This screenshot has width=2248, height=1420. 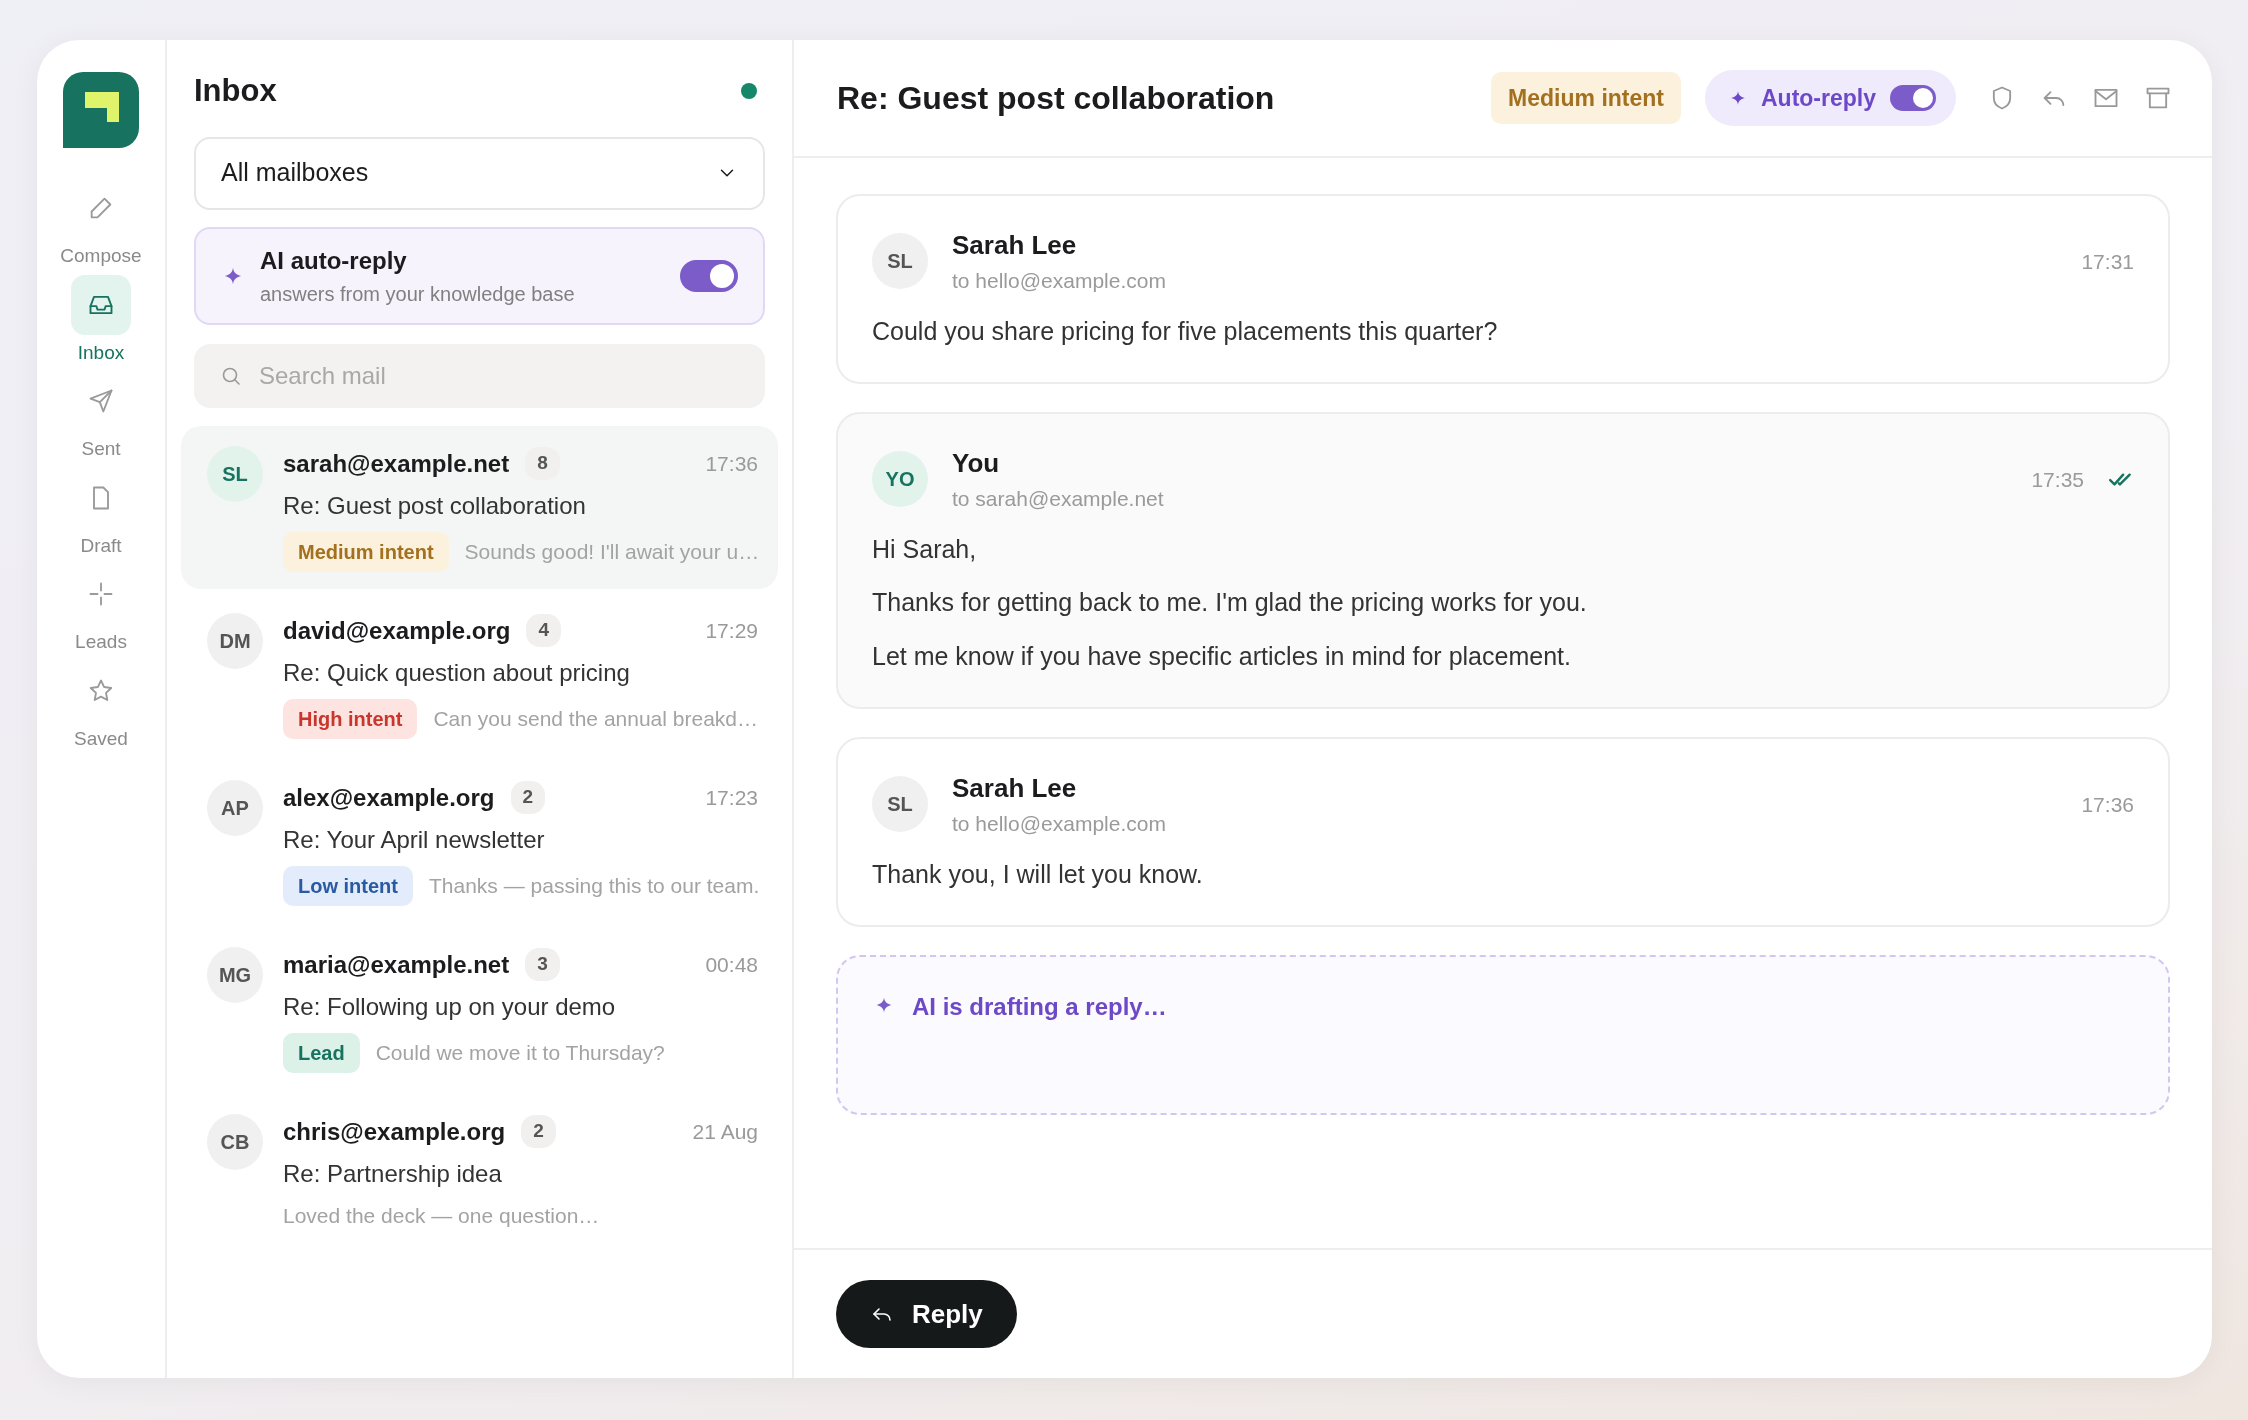 What do you see at coordinates (925, 549) in the screenshot?
I see `message-text: Hi Sarah,` at bounding box center [925, 549].